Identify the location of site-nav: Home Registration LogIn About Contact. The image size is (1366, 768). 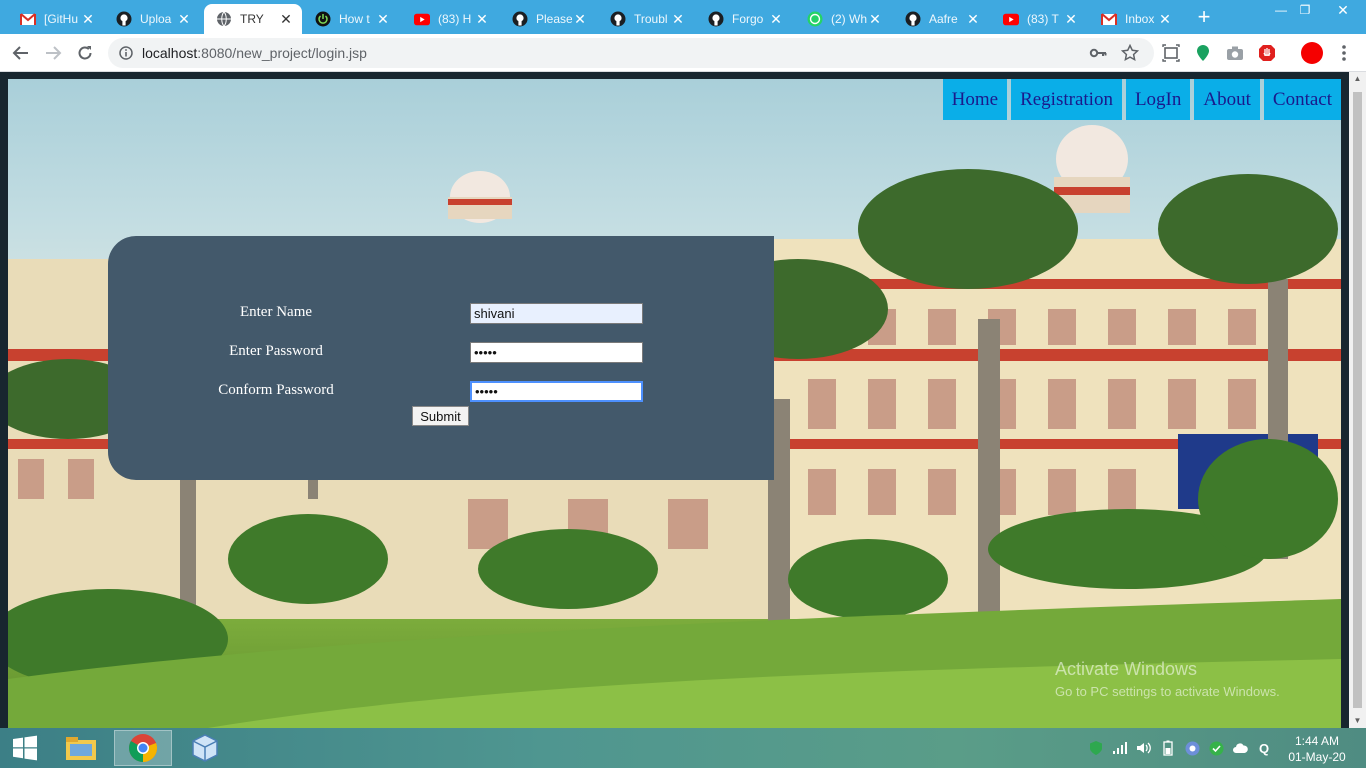
(1141, 99).